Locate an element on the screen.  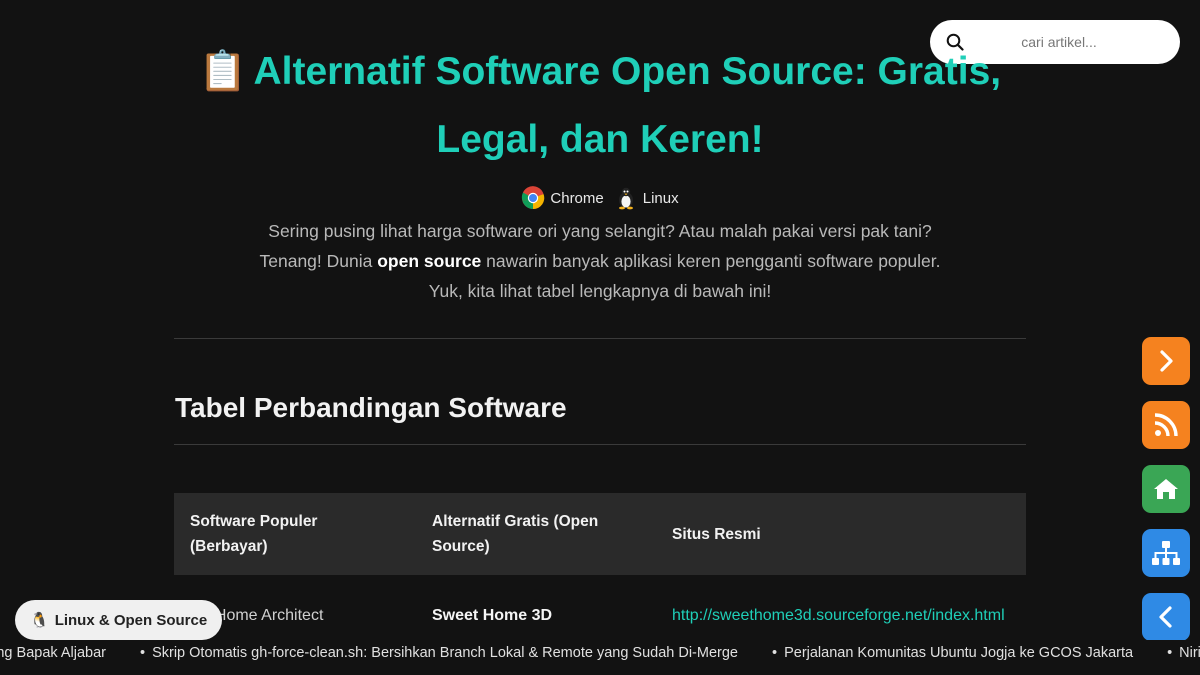
column-header: Alternatif Gratis (Open Source) is located at coordinates (515, 534).